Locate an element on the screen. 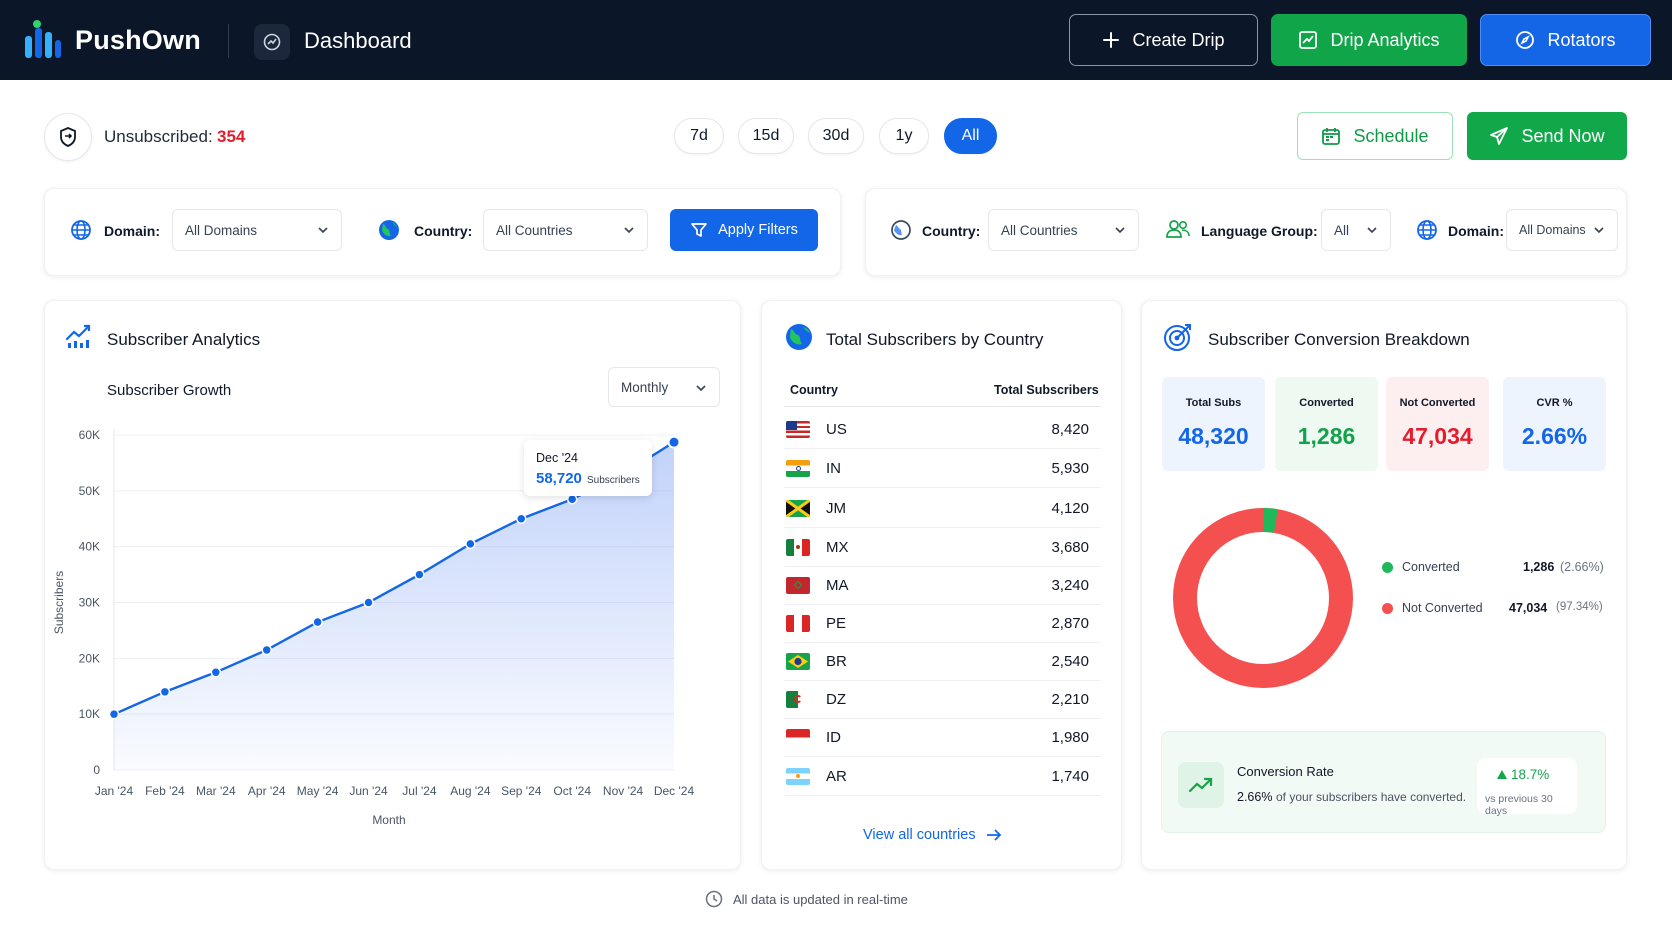  jm-flag-icon is located at coordinates (798, 508).